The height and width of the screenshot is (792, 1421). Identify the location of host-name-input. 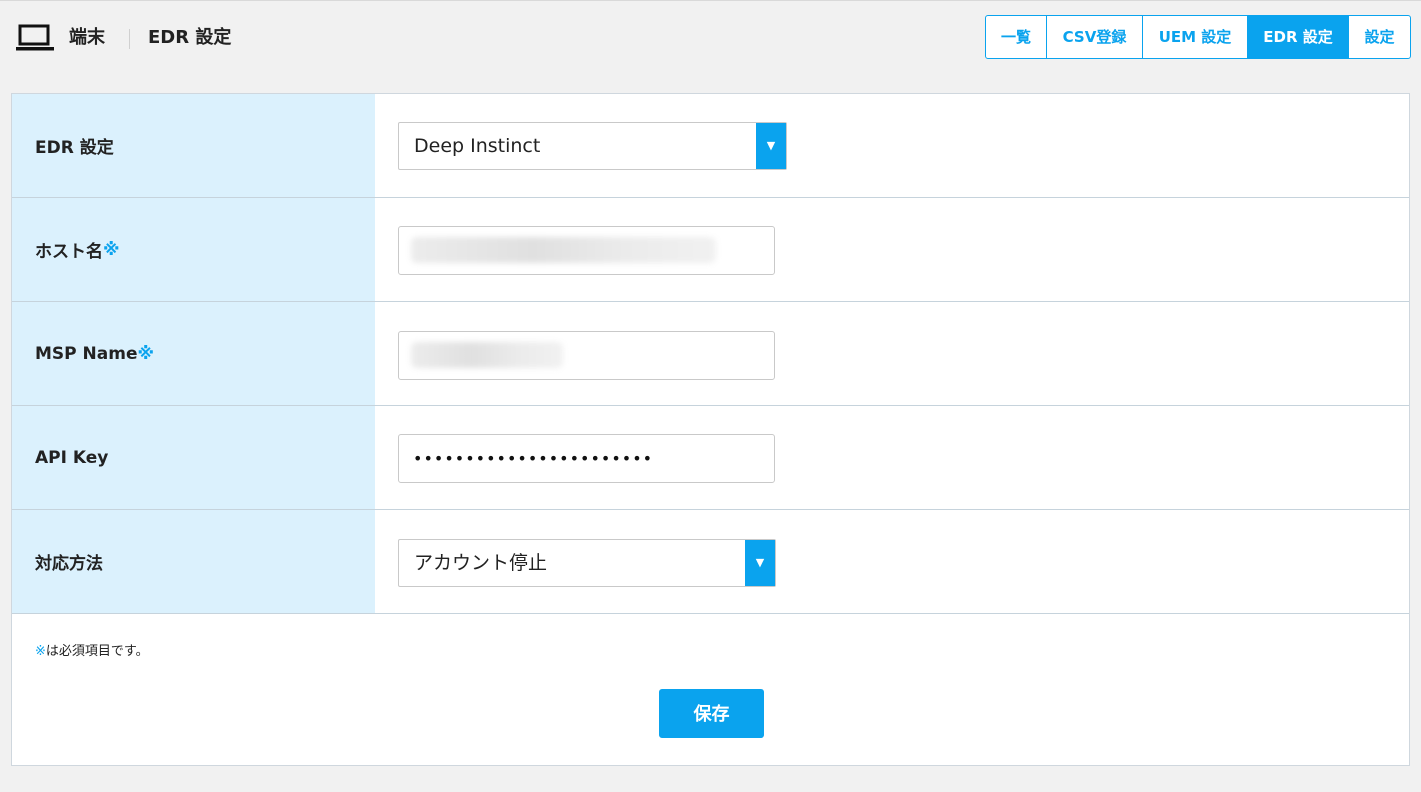
(586, 250).